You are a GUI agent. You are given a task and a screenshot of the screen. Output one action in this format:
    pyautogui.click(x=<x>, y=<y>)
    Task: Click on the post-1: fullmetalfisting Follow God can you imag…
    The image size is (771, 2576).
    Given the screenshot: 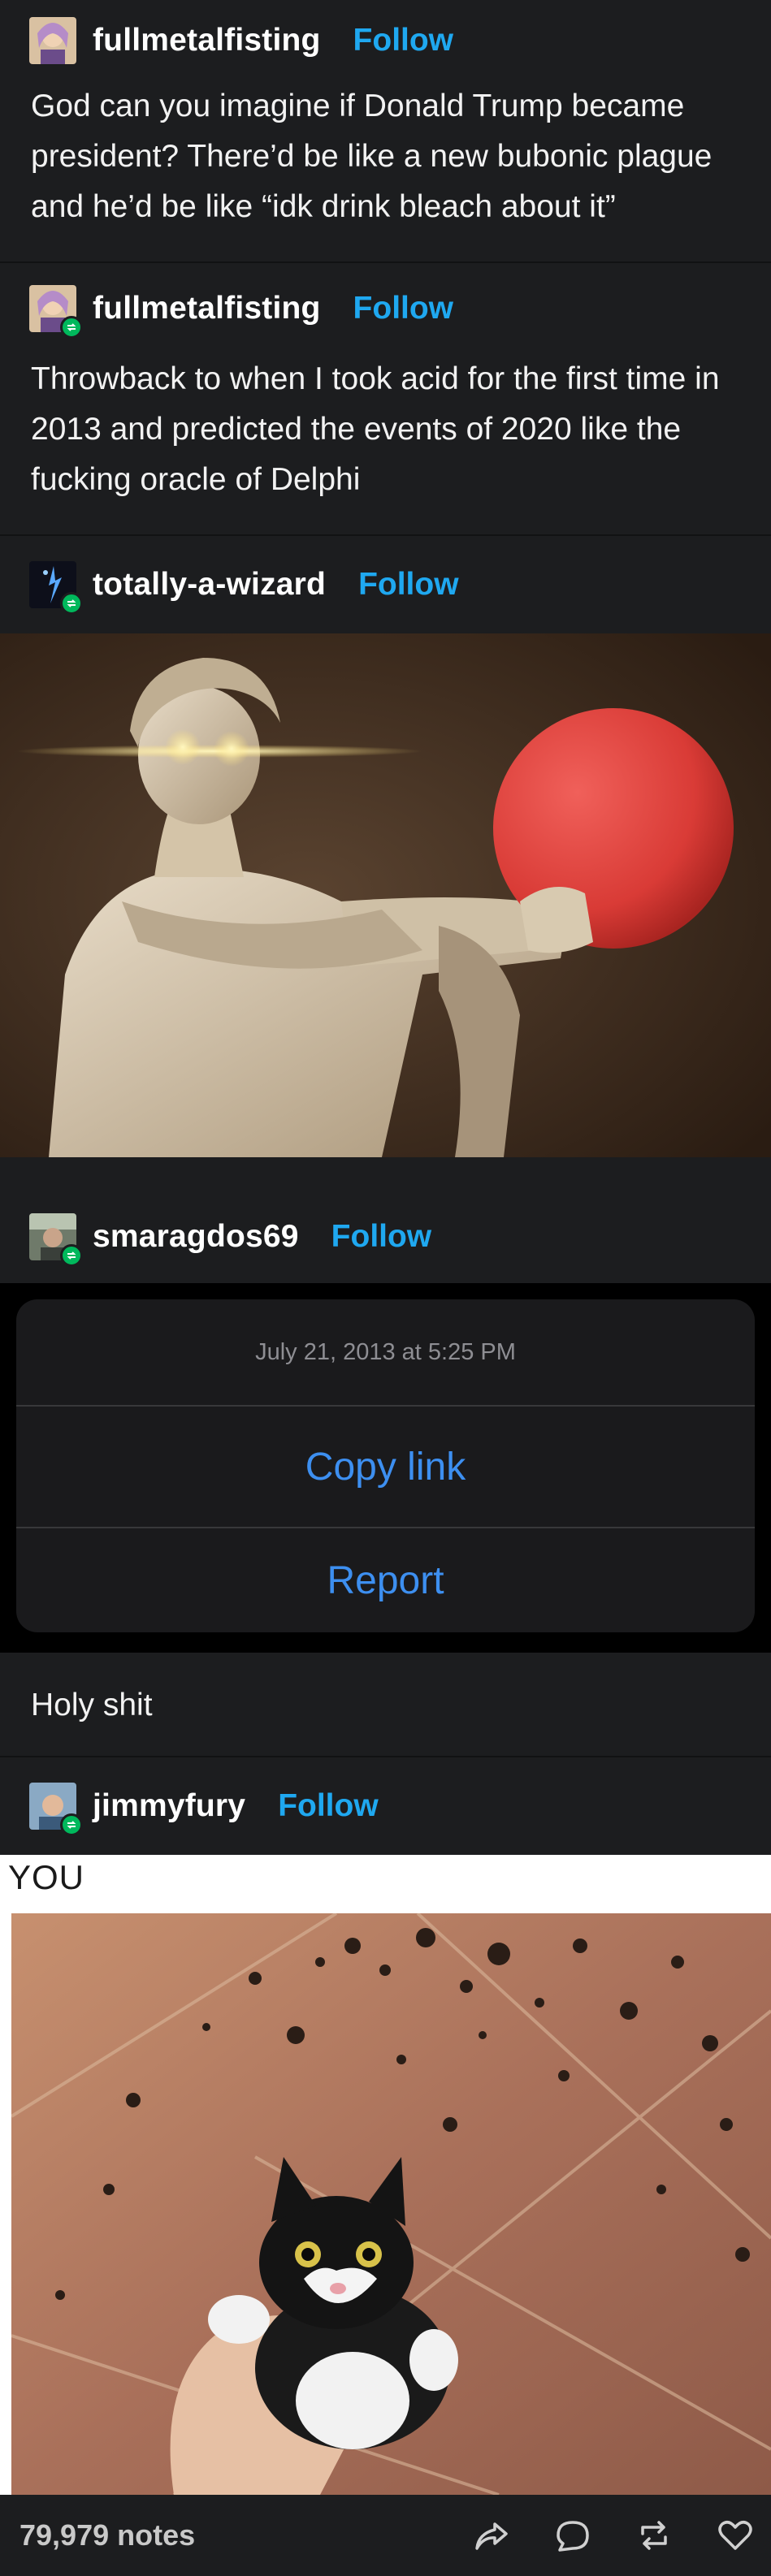 What is the action you would take?
    pyautogui.click(x=385, y=130)
    